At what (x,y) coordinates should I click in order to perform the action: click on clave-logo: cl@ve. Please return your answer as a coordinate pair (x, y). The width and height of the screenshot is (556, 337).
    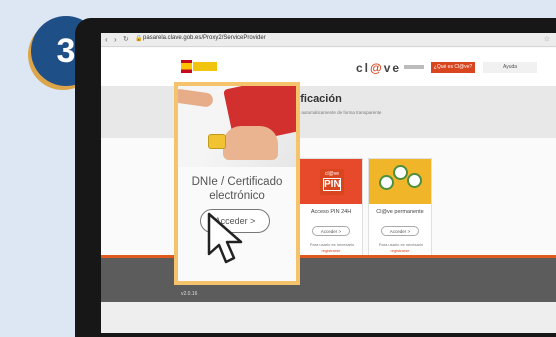
    Looking at the image, I should click on (379, 68).